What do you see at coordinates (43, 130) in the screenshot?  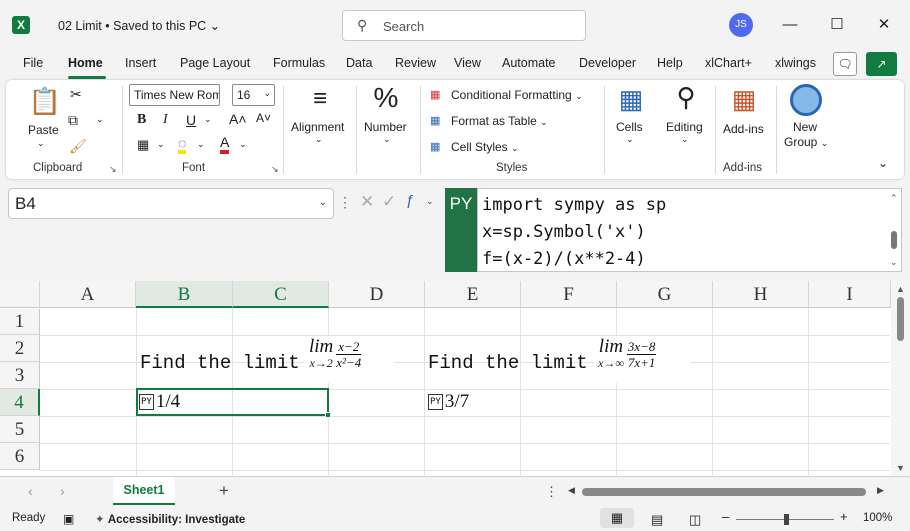 I see `paste-button: Paste` at bounding box center [43, 130].